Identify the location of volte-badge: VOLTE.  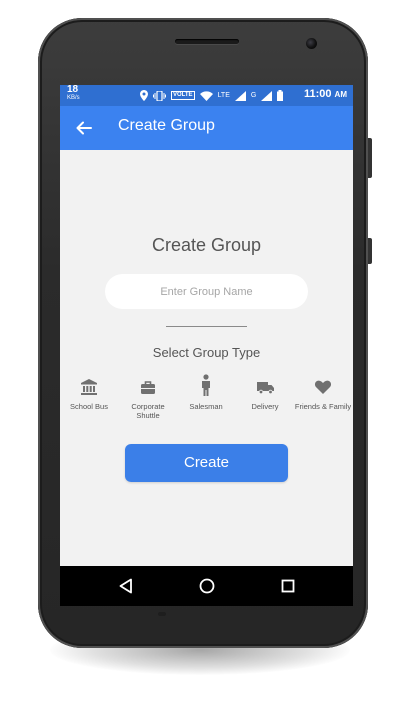
(183, 95).